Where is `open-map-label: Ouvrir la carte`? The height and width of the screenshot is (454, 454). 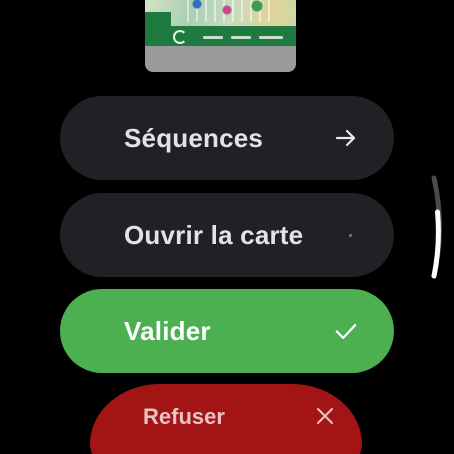
open-map-label: Ouvrir la carte is located at coordinates (214, 234).